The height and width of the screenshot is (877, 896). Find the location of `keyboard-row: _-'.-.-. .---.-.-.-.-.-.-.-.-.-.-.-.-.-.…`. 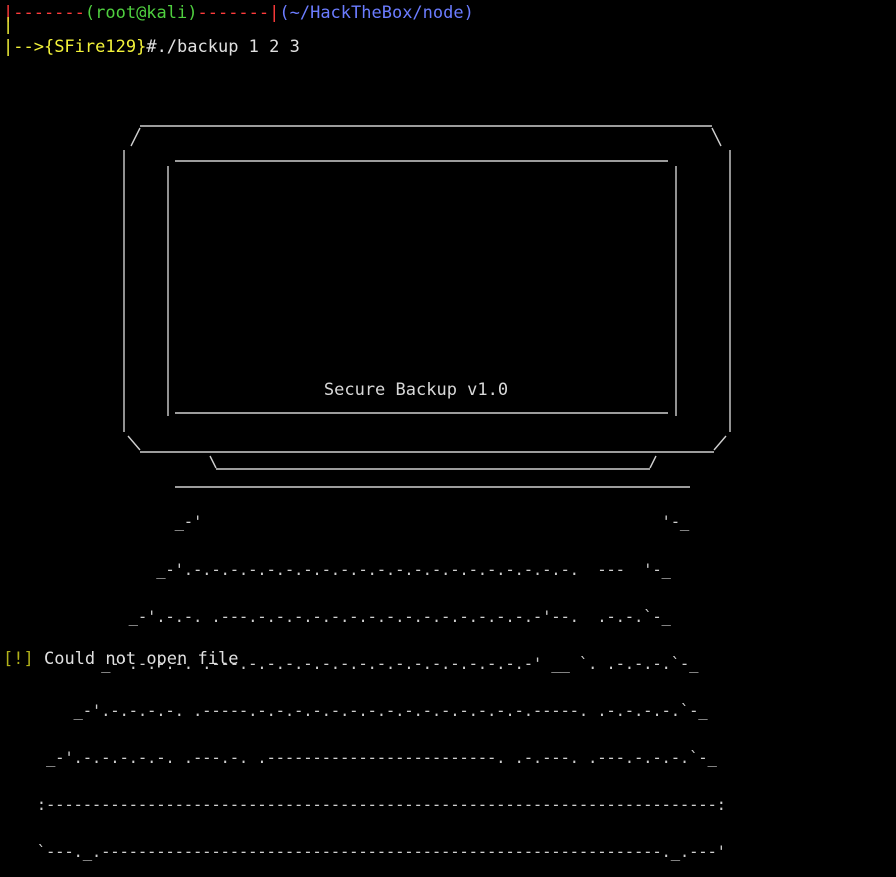

keyboard-row: _-'.-.-. .---.-.-.-.-.-.-.-.-.-.-.-.-.-.… is located at coordinates (335, 616).